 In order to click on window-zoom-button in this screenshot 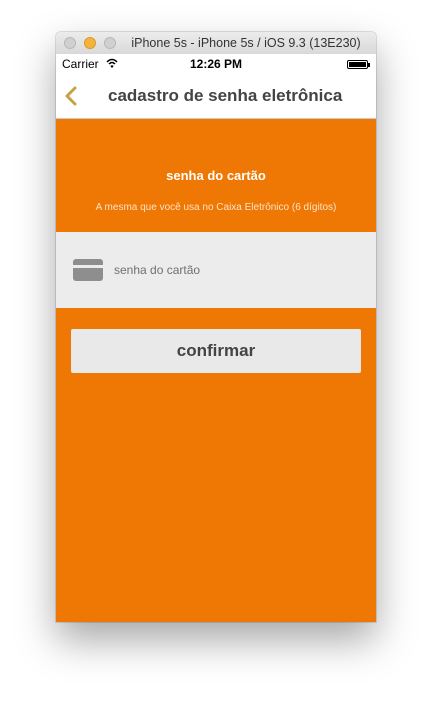, I will do `click(110, 43)`.